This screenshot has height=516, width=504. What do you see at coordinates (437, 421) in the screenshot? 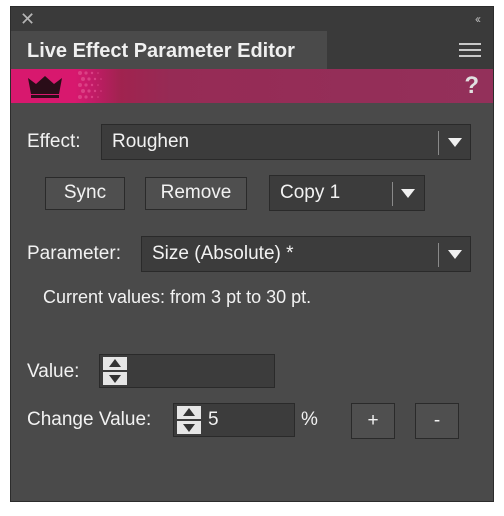
I see `minus-button: -` at bounding box center [437, 421].